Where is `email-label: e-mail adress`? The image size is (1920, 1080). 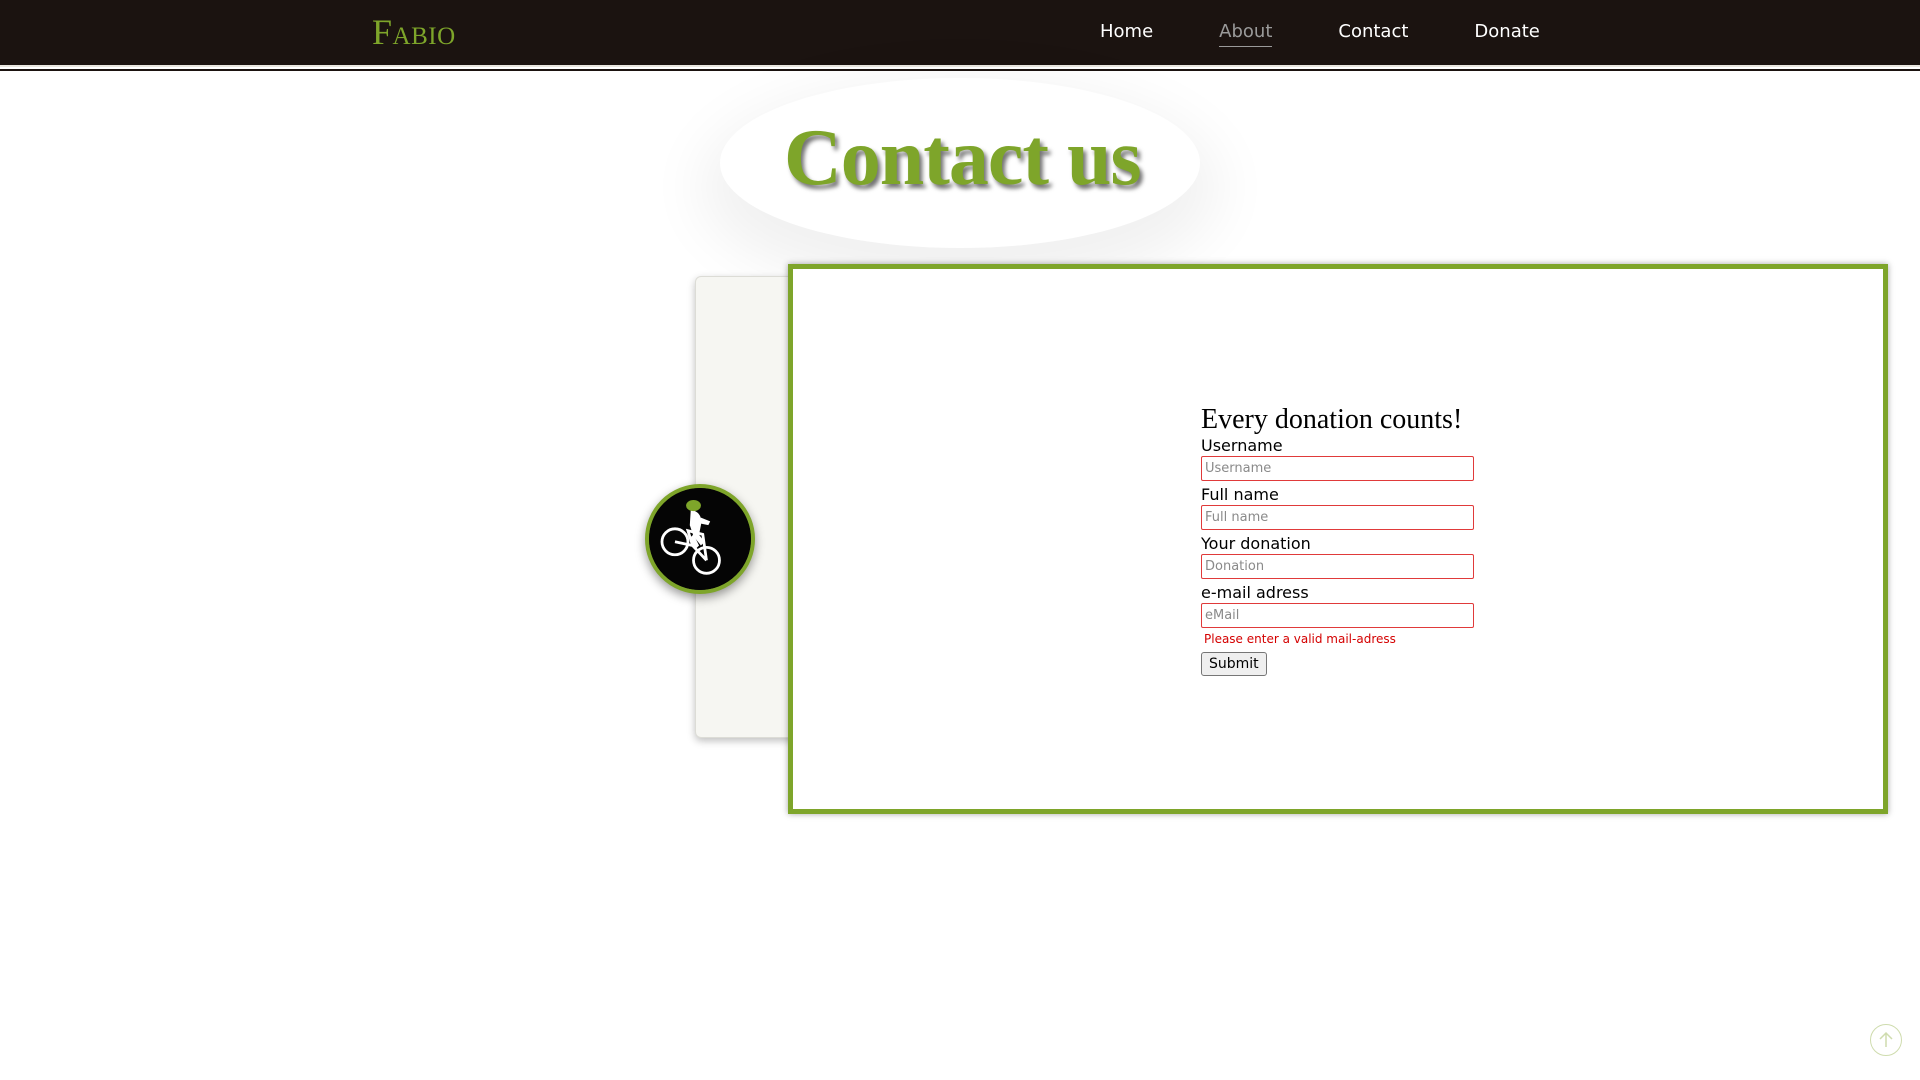 email-label: e-mail adress is located at coordinates (1255, 592).